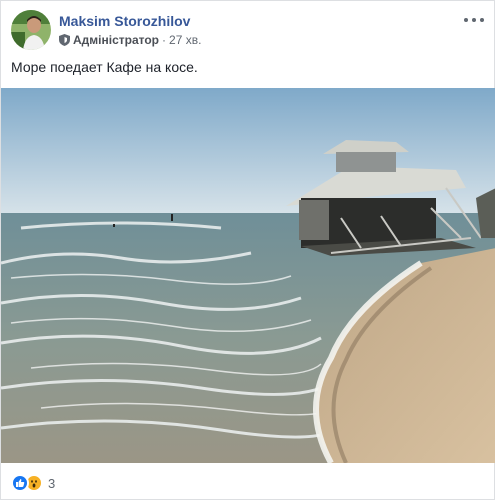  Describe the element at coordinates (33, 483) in the screenshot. I see `reactions-bar: 3` at that location.